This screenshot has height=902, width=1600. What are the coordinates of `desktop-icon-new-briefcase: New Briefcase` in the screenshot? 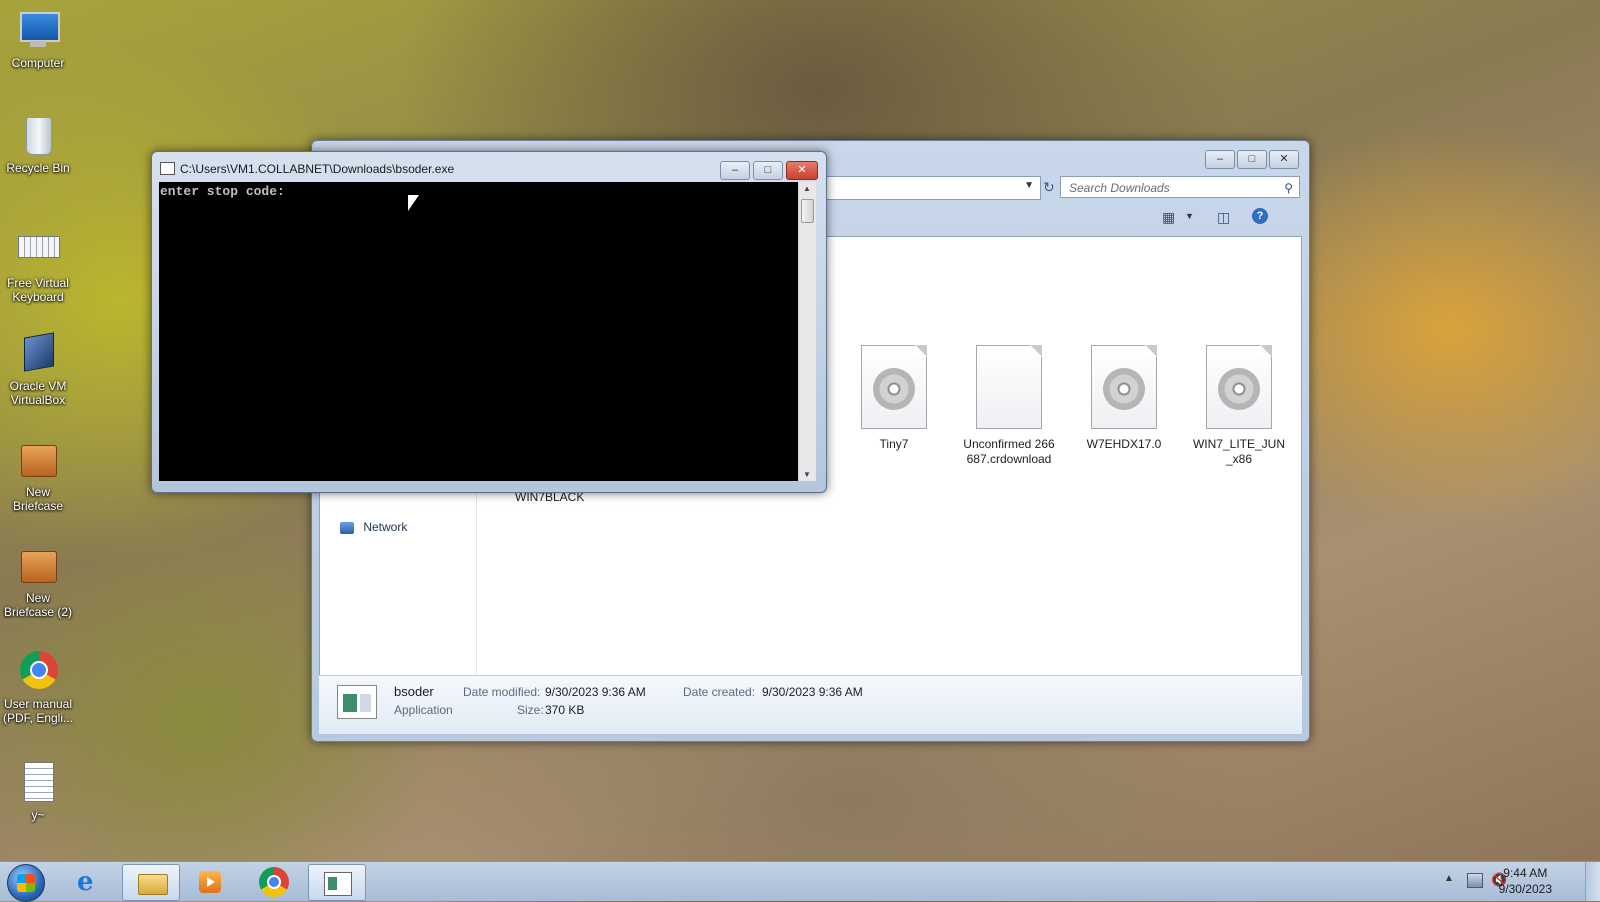 It's located at (38, 475).